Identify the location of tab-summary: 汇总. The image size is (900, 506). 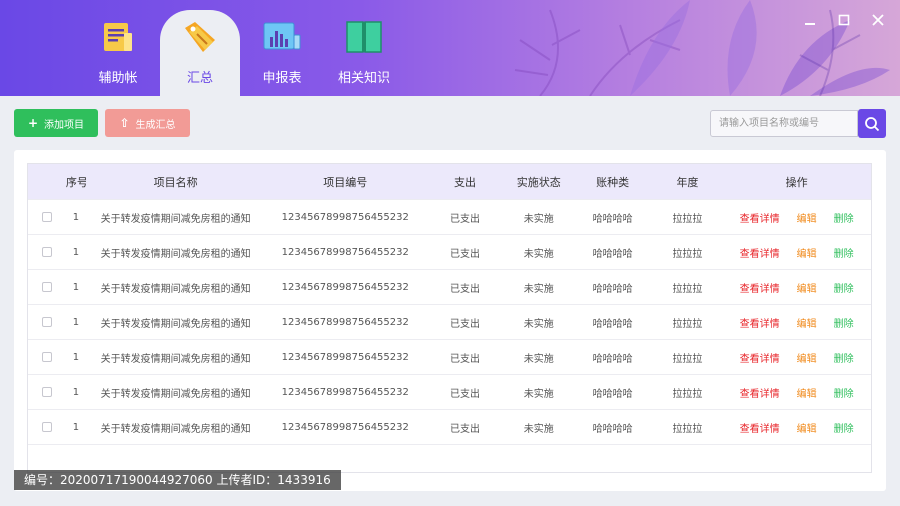
(200, 53).